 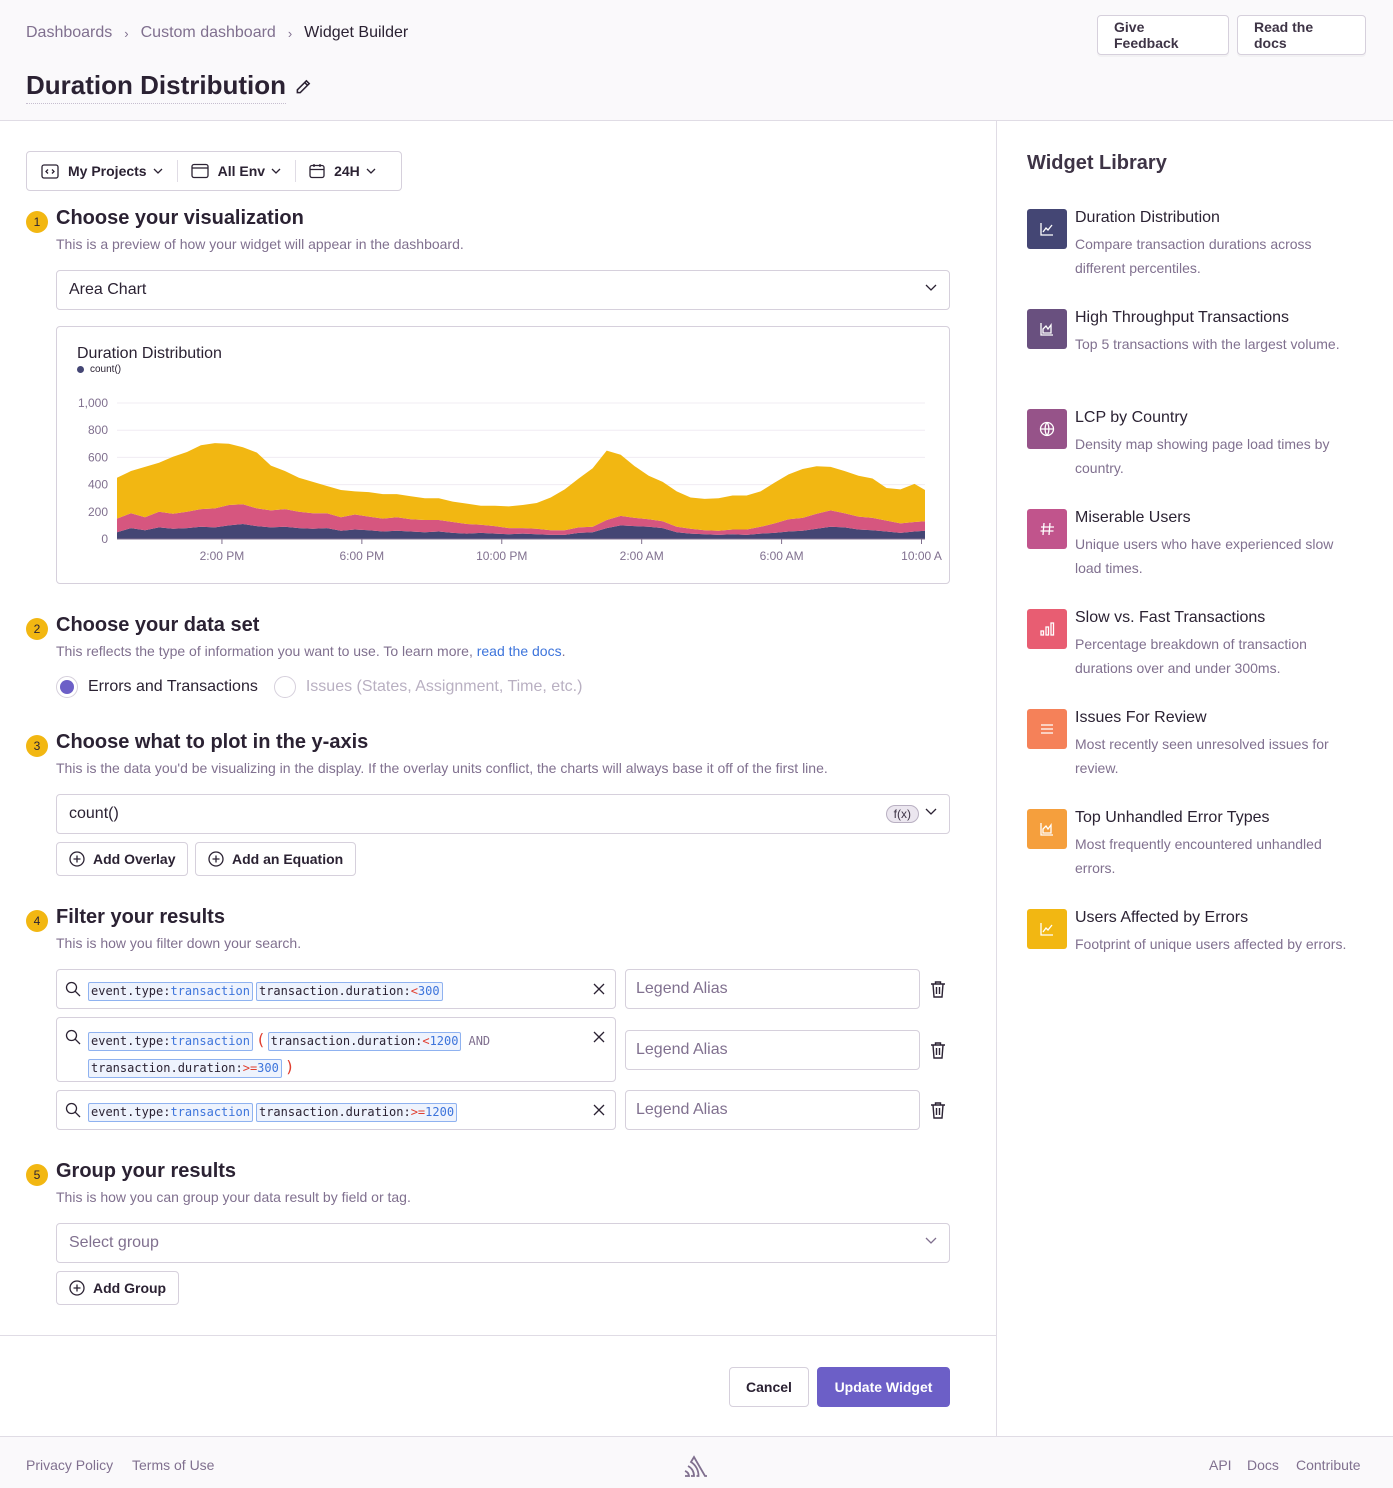 I want to click on token-value: 300, so click(x=428, y=991).